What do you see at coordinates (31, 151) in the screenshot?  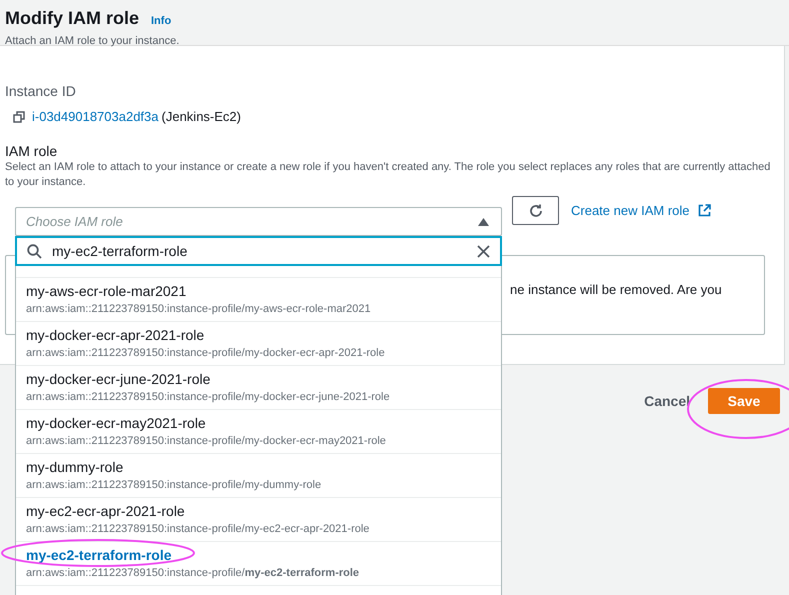 I see `field-label: IAM role` at bounding box center [31, 151].